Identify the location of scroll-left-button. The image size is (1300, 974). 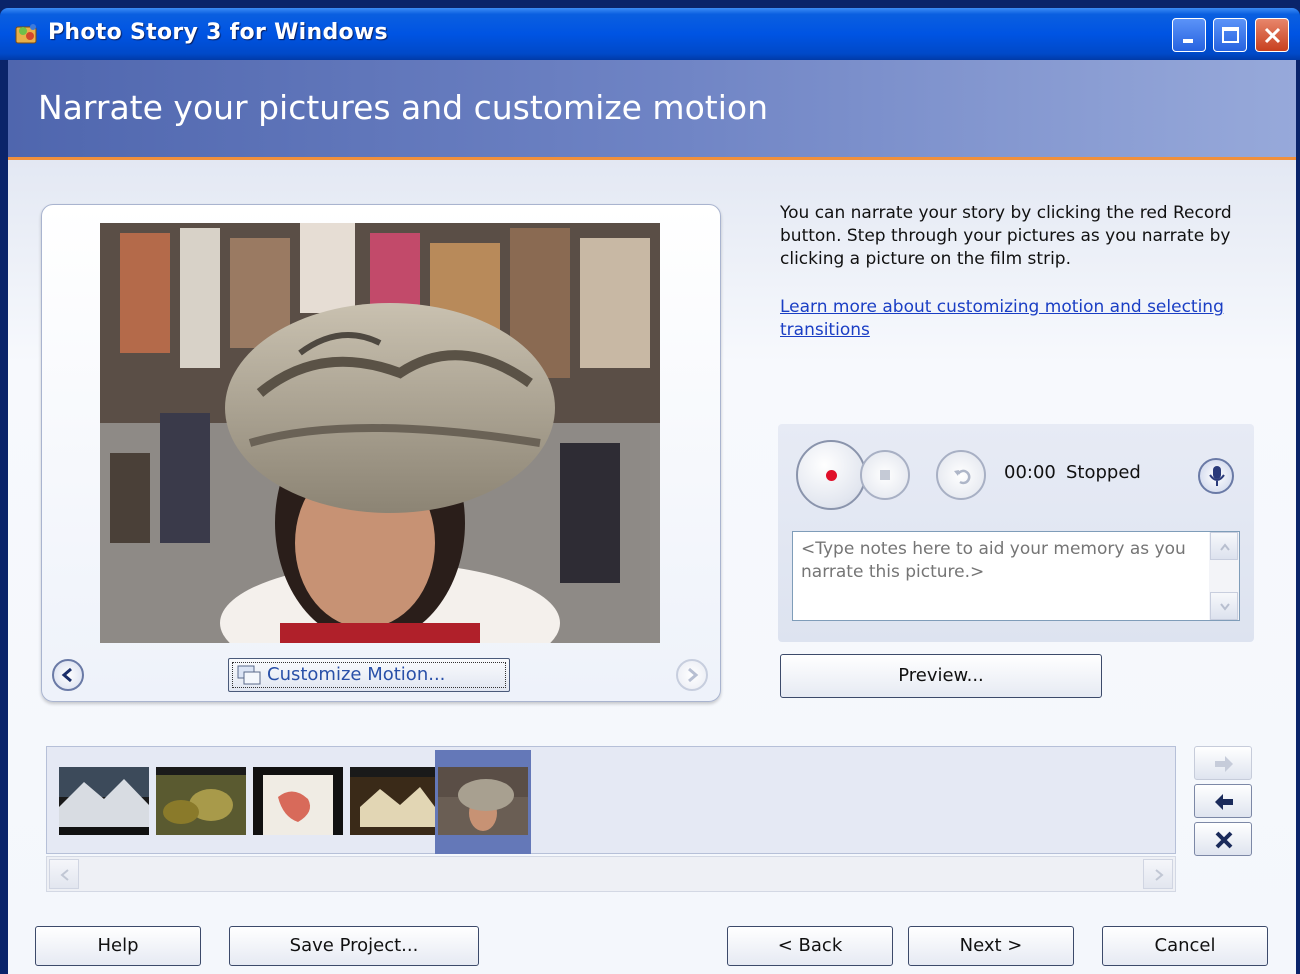
(64, 874).